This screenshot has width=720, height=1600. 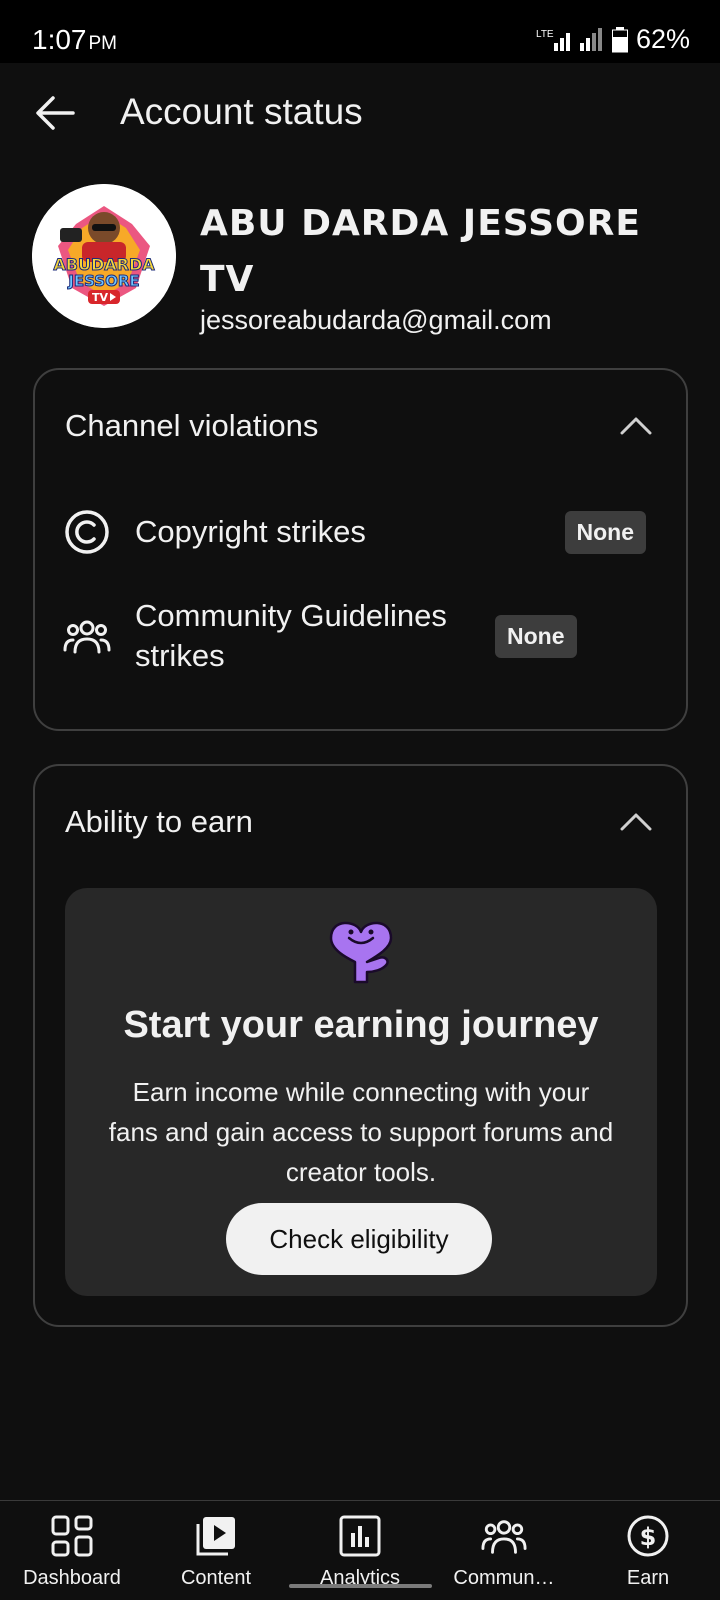 What do you see at coordinates (569, 39) in the screenshot?
I see `signal-icon: LTE` at bounding box center [569, 39].